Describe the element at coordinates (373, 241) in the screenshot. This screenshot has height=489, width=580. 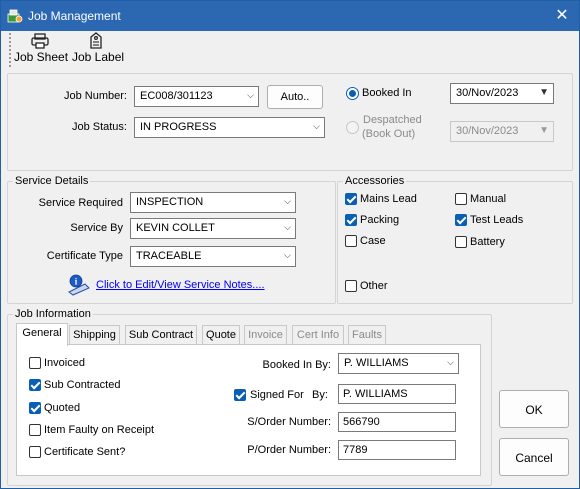
I see `case-label: Case` at that location.